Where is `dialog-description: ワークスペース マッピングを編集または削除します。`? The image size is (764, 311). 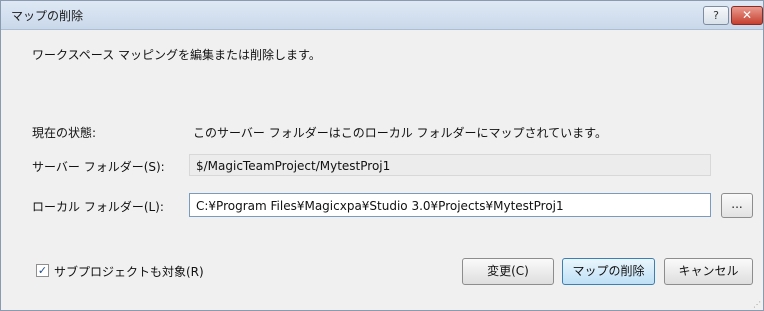 dialog-description: ワークスペース マッピングを編集または削除します。 is located at coordinates (176, 55).